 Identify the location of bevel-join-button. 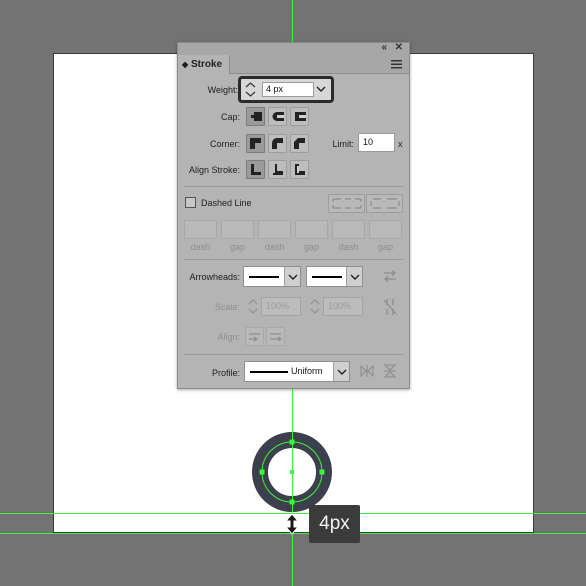
(299, 143).